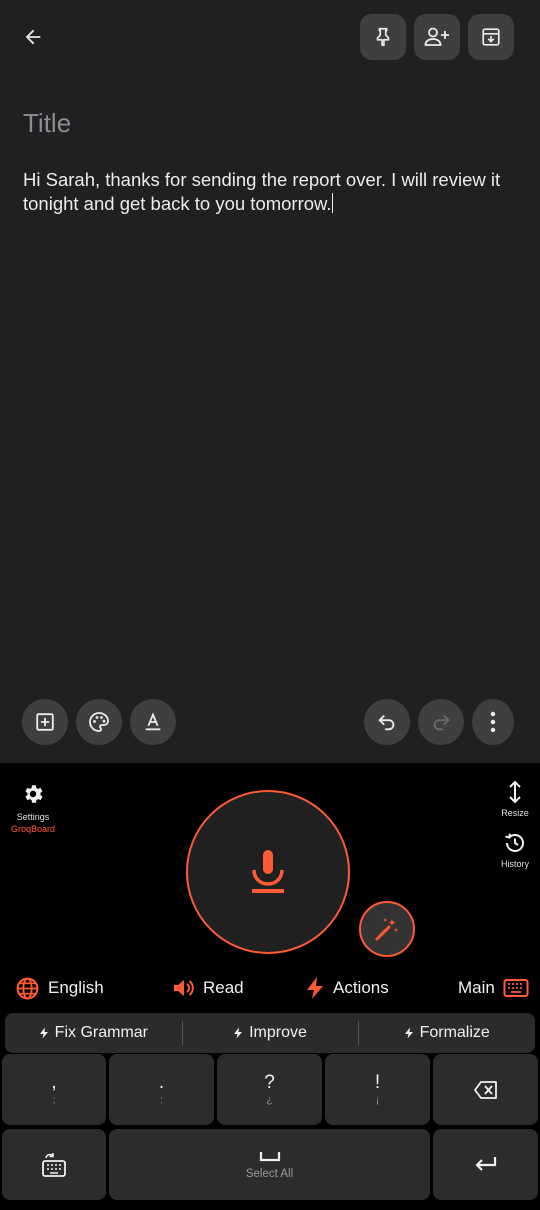  Describe the element at coordinates (33, 817) in the screenshot. I see `settings-label: Settings` at that location.